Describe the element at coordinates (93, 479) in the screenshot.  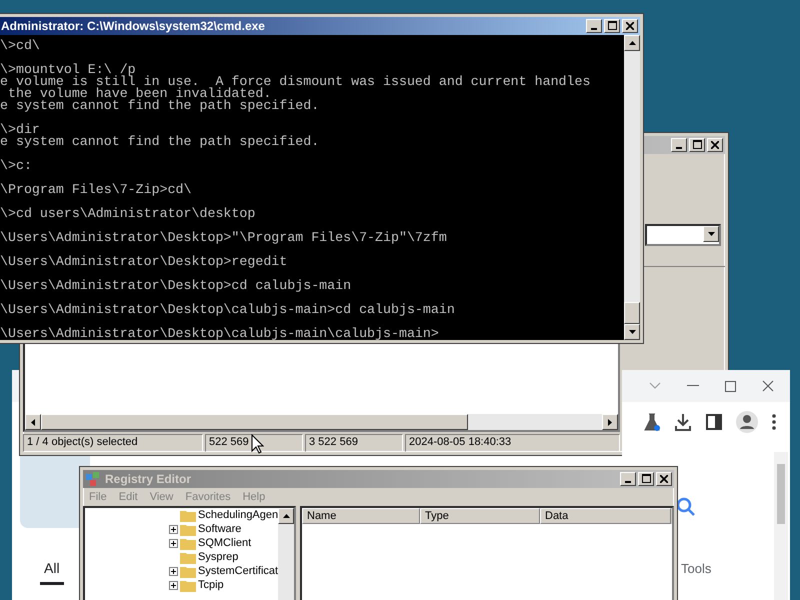
I see `registry-icon` at that location.